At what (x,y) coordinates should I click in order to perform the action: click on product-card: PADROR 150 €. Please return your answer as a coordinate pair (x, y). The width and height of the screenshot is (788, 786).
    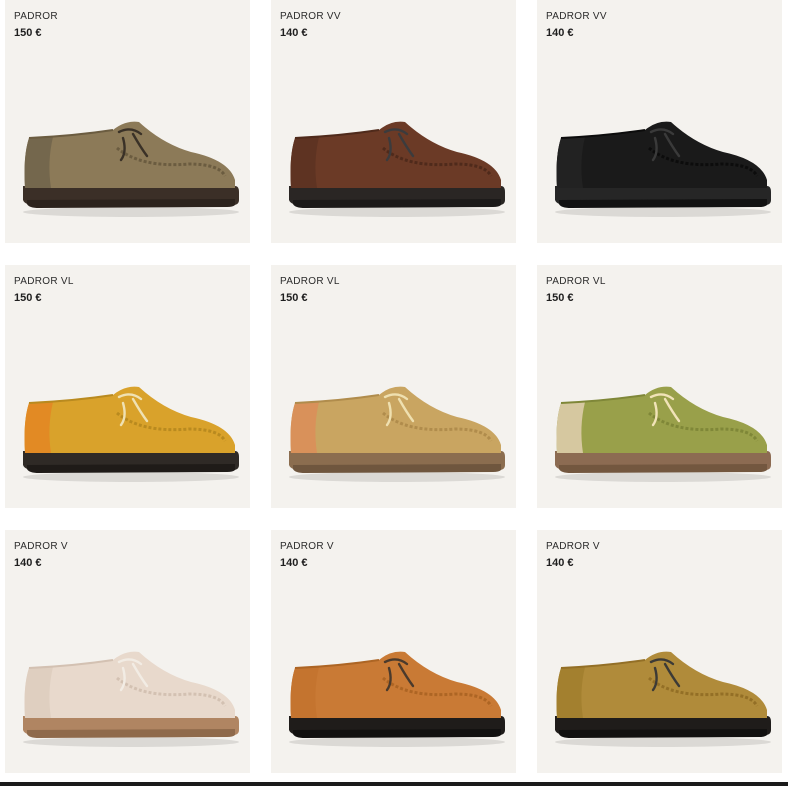
    Looking at the image, I should click on (127, 121).